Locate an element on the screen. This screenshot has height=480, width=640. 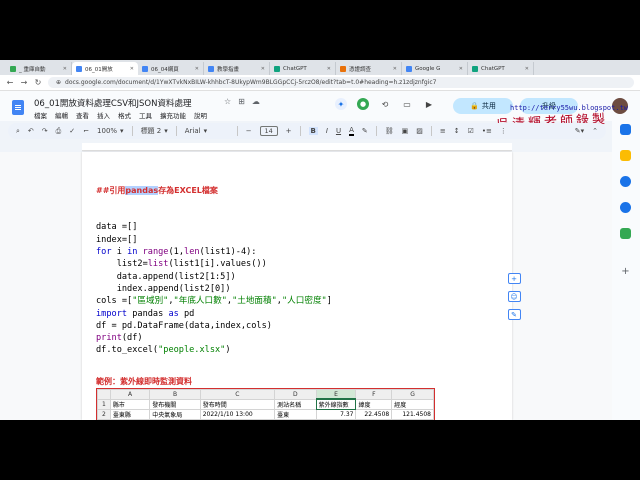
browser-tab: 06_01開放 ✕ is located at coordinates (105, 68).